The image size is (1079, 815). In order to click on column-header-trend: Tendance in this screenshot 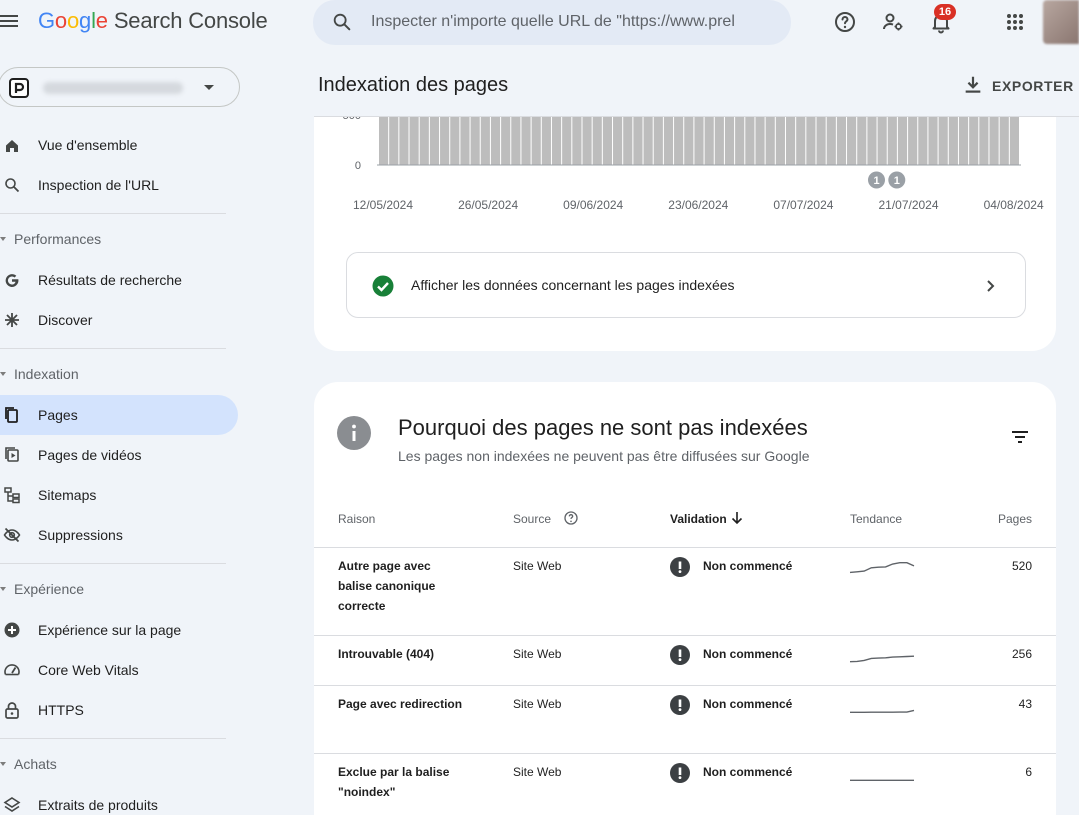, I will do `click(876, 519)`.